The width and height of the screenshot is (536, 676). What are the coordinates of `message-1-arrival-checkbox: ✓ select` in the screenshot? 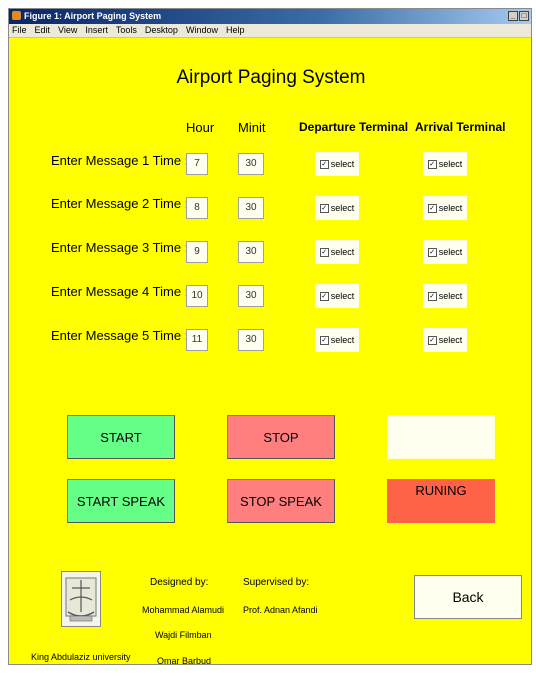 It's located at (445, 164).